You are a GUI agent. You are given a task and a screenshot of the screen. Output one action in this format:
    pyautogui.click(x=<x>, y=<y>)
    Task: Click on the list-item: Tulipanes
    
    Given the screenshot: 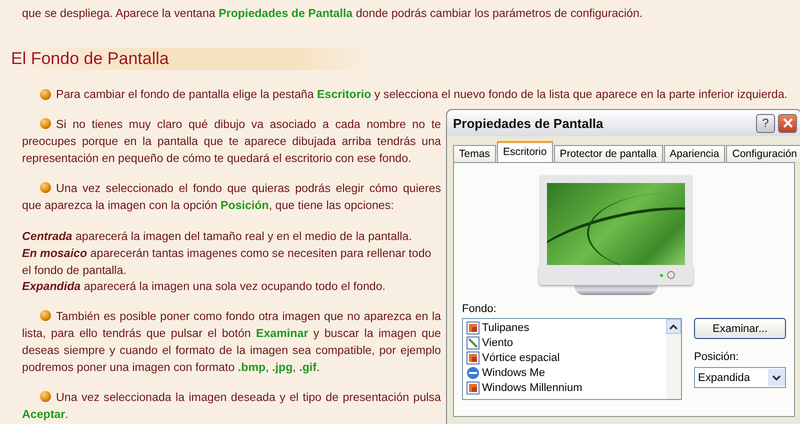 What is the action you would take?
    pyautogui.click(x=564, y=327)
    